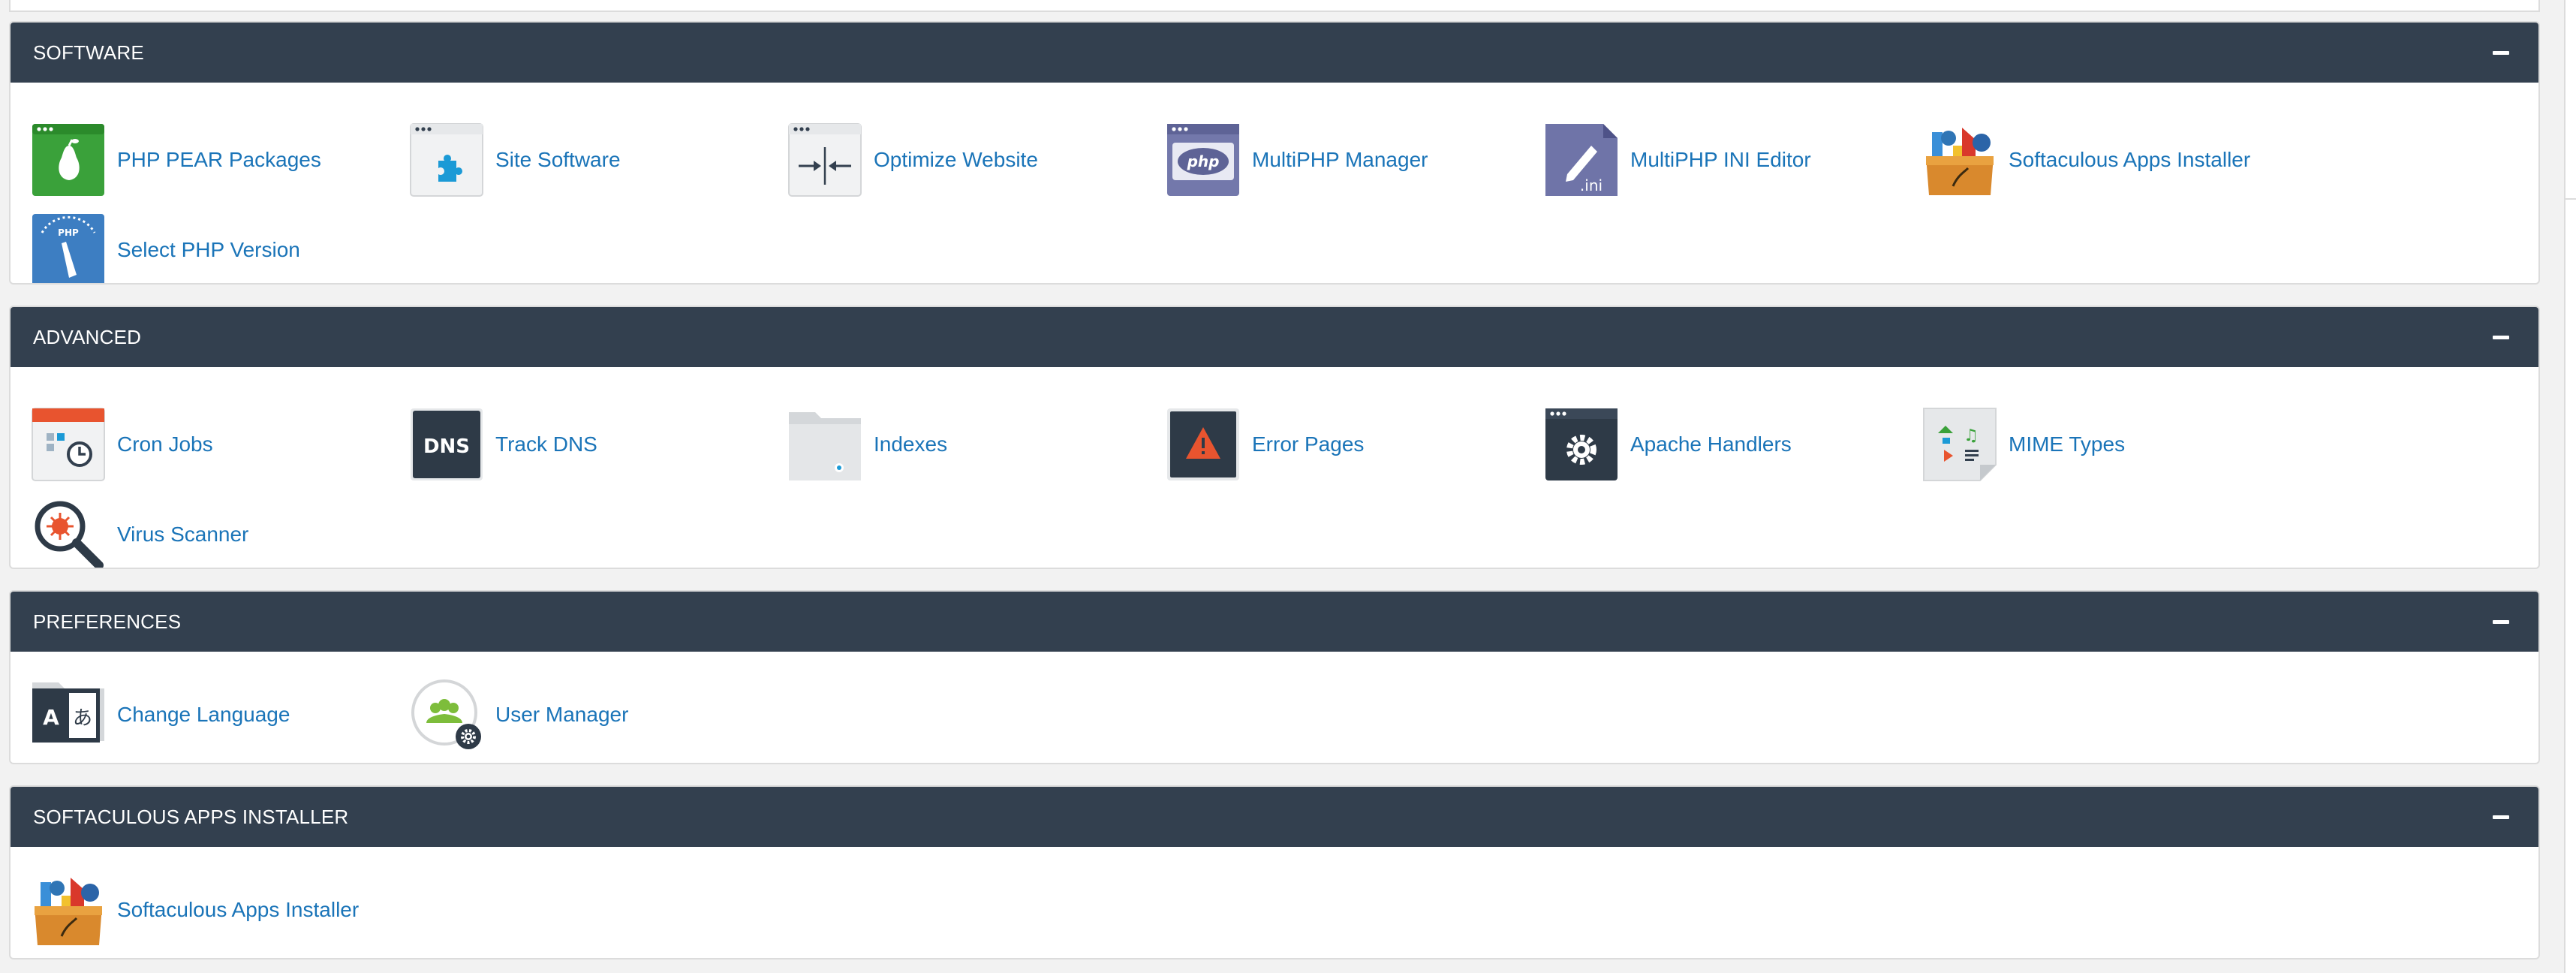 This screenshot has height=973, width=2576. I want to click on preferences-collapse-button, so click(2501, 622).